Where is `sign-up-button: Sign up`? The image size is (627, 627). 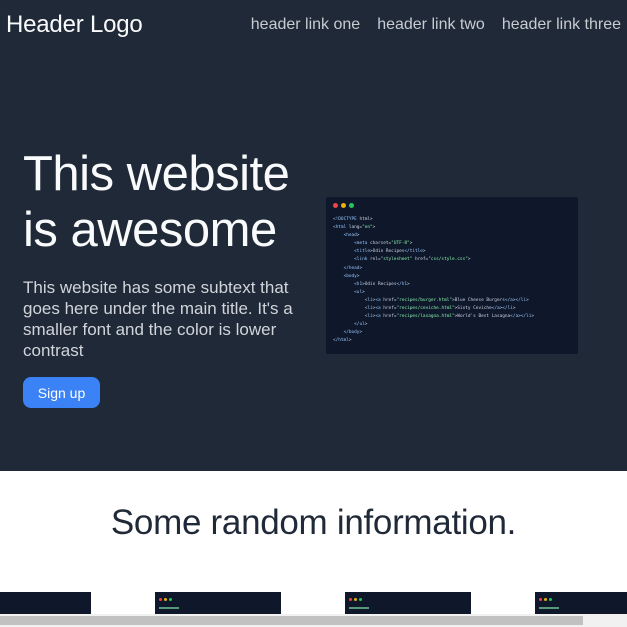
sign-up-button: Sign up is located at coordinates (61, 392).